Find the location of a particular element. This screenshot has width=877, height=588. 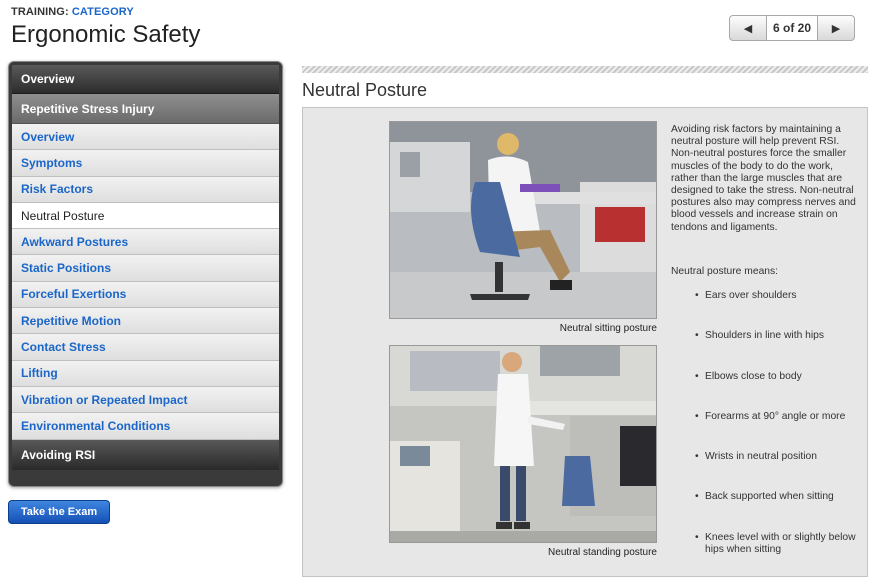

posture-bullet-item: Forearms at 90° angle or more is located at coordinates (780, 431).